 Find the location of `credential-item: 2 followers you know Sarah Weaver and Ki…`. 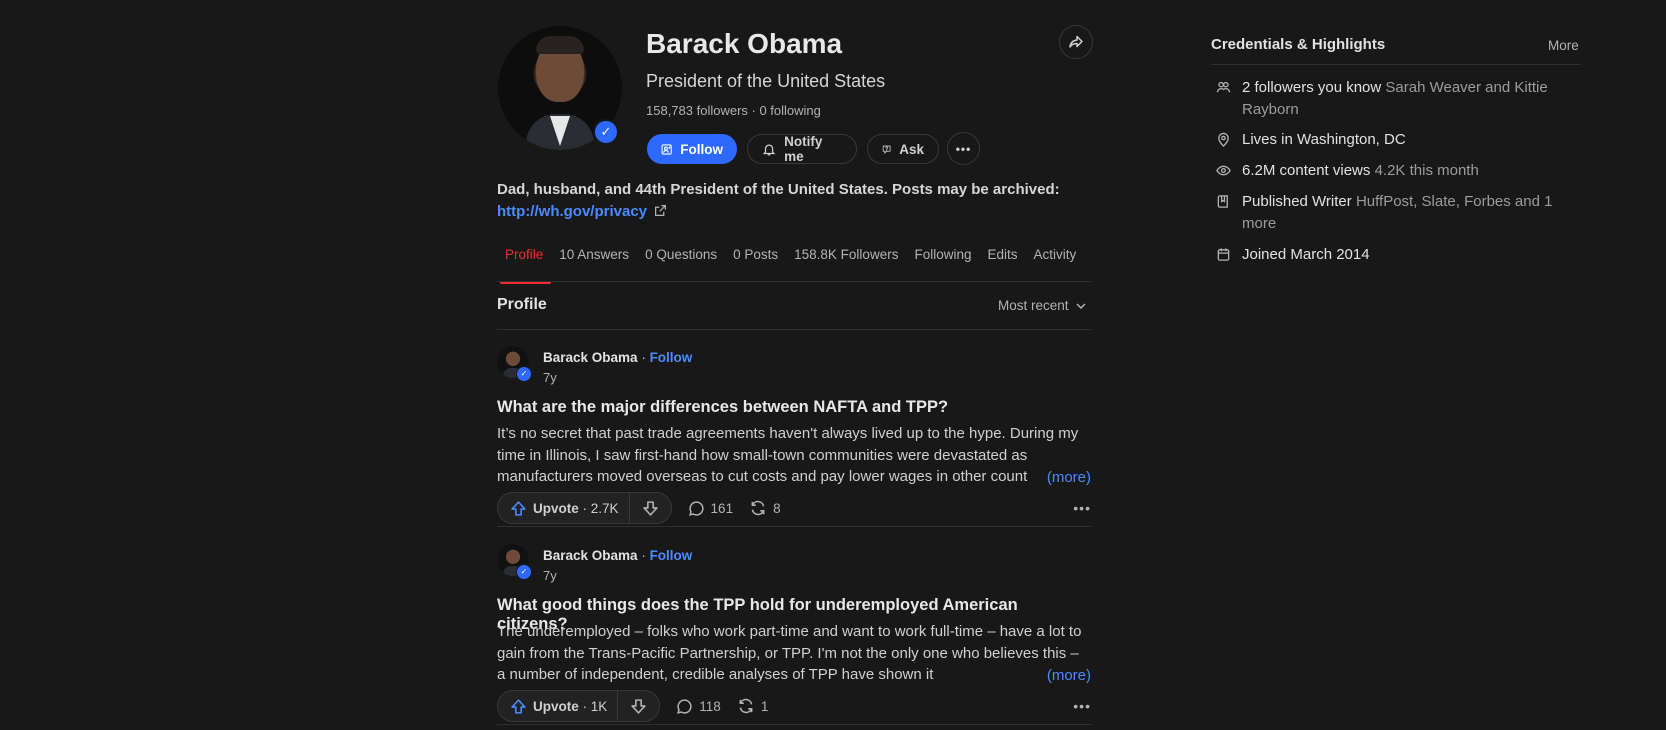

credential-item: 2 followers you know Sarah Weaver and Ki… is located at coordinates (1396, 99).